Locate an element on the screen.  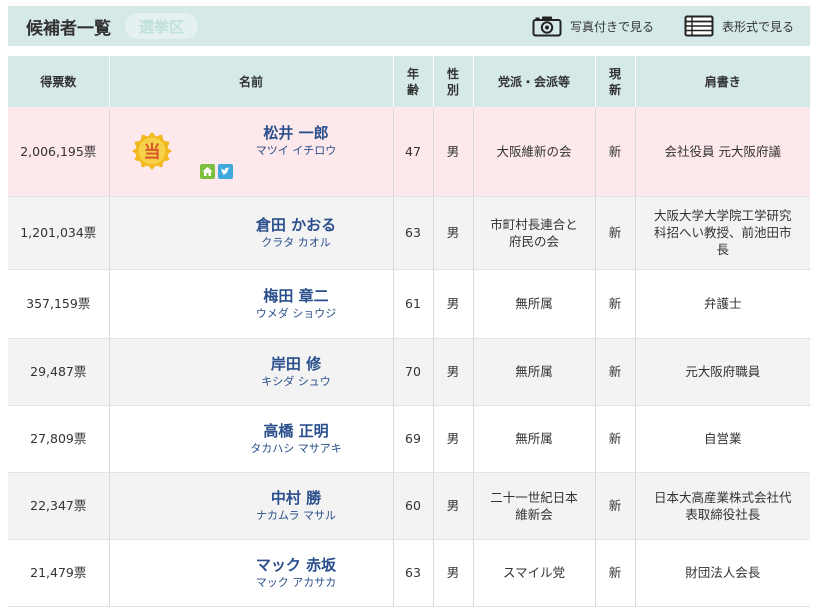
twitter-icon is located at coordinates (225, 172).